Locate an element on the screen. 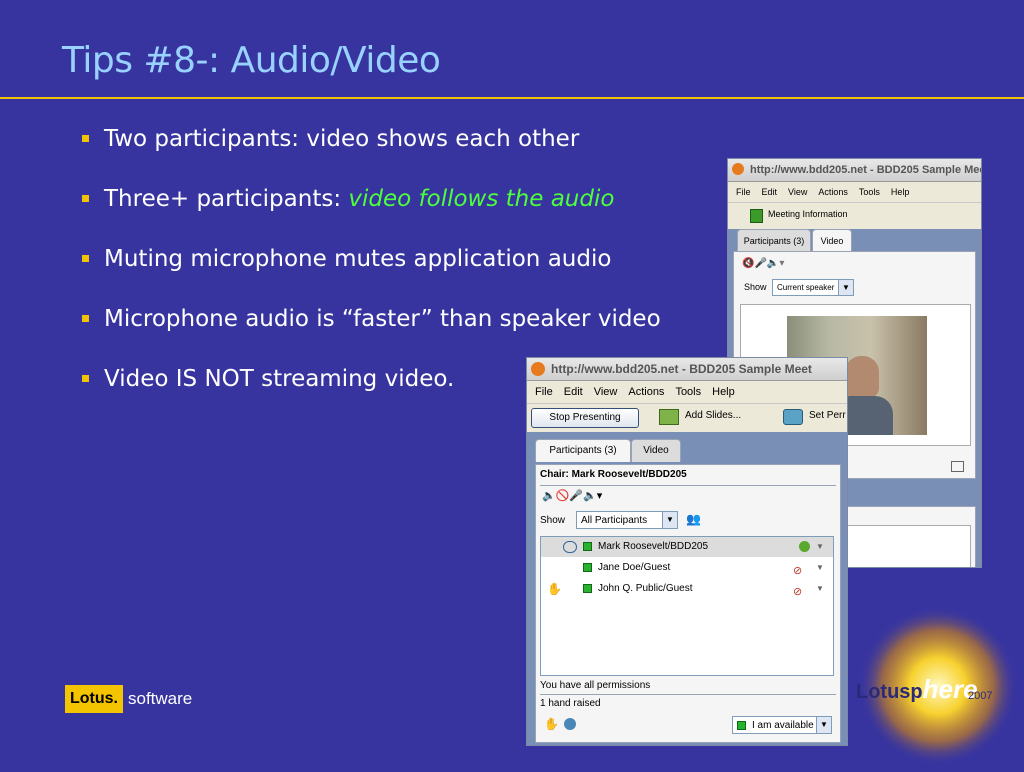  front-toolbar: Stop Presenting Add Slides... Set Perr is located at coordinates (687, 417).